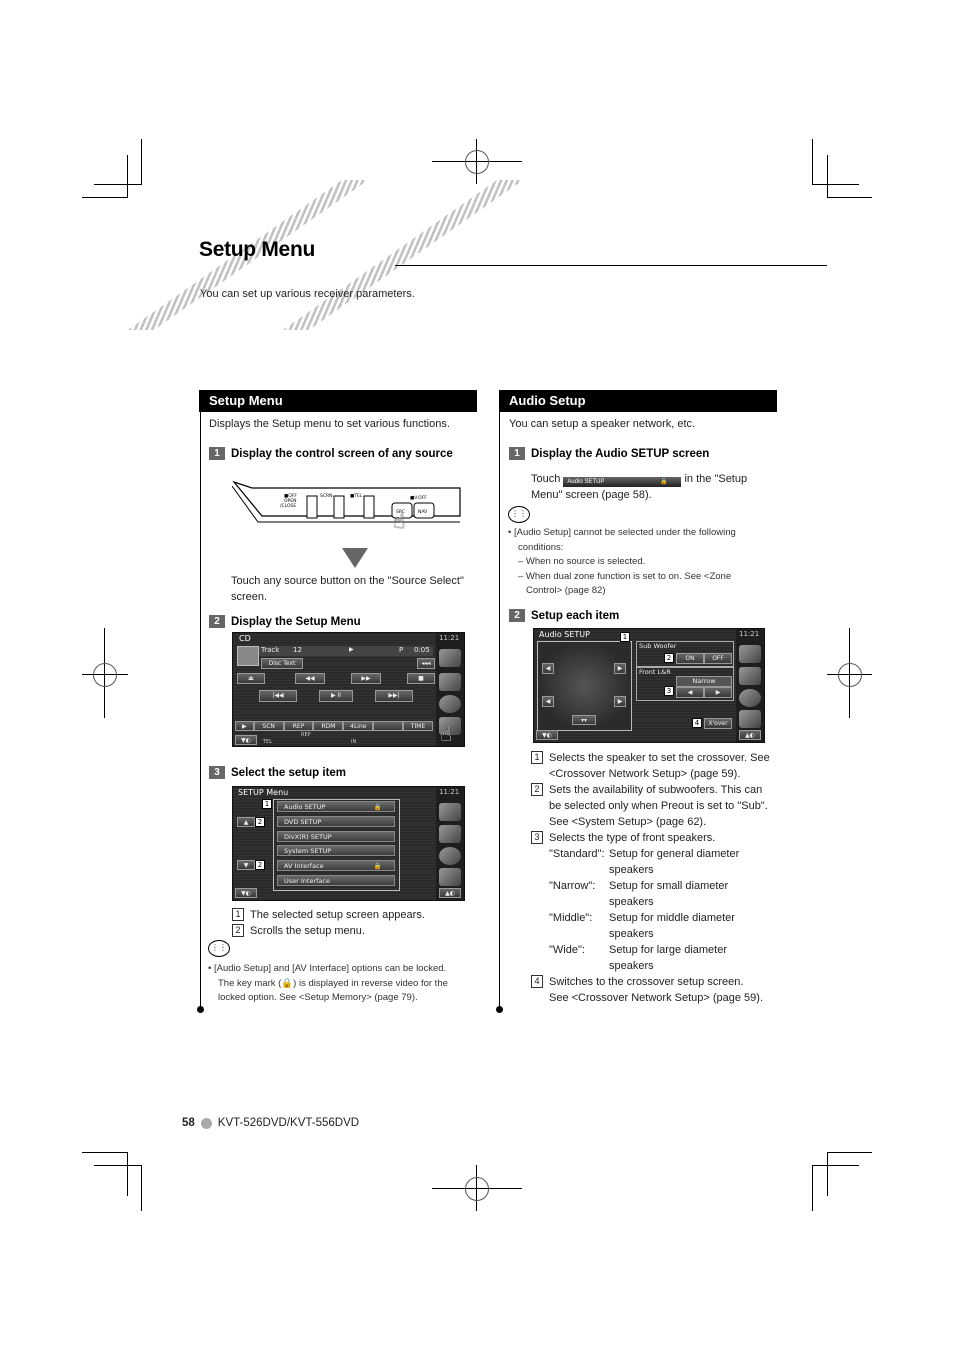 This screenshot has height=1350, width=954. I want to click on prev-text-button: ◂◂◂, so click(426, 663).